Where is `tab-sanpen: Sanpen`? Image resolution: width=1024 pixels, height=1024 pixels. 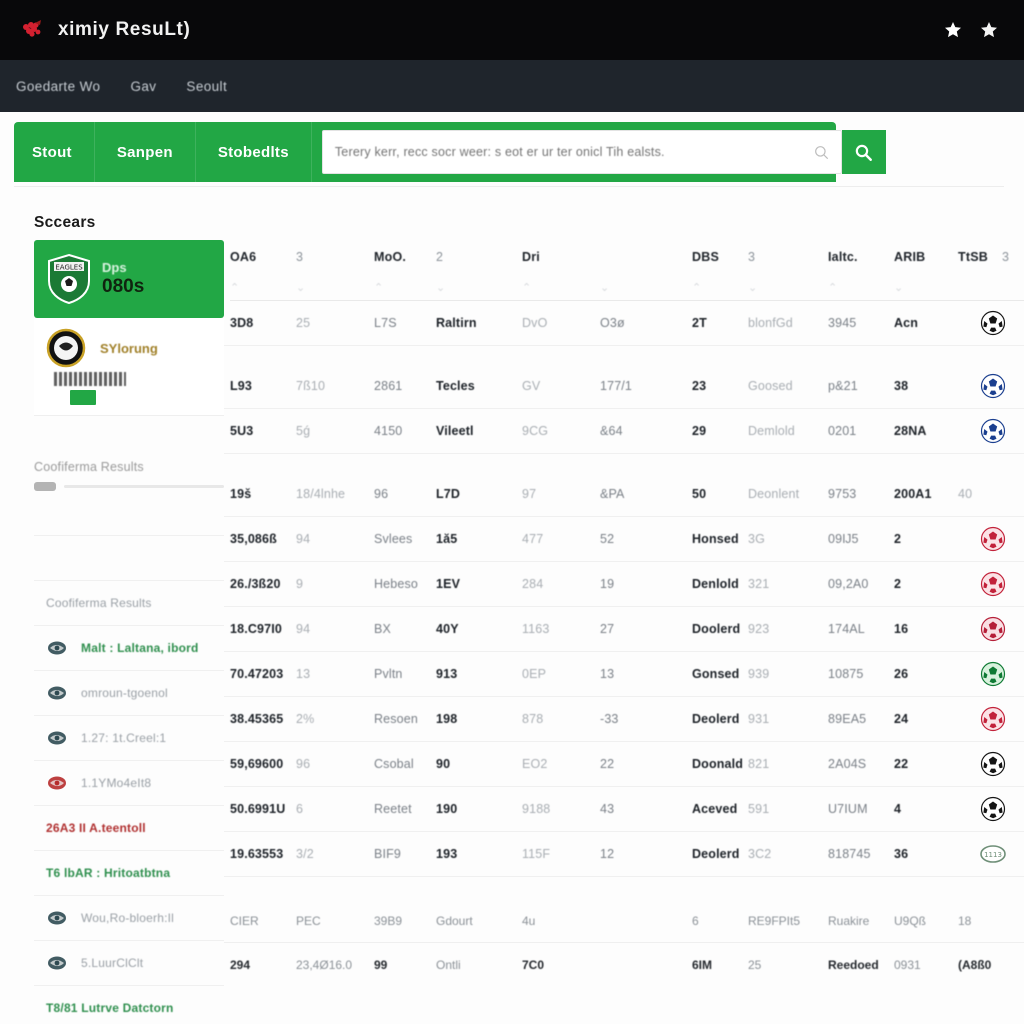
tab-sanpen: Sanpen is located at coordinates (145, 152).